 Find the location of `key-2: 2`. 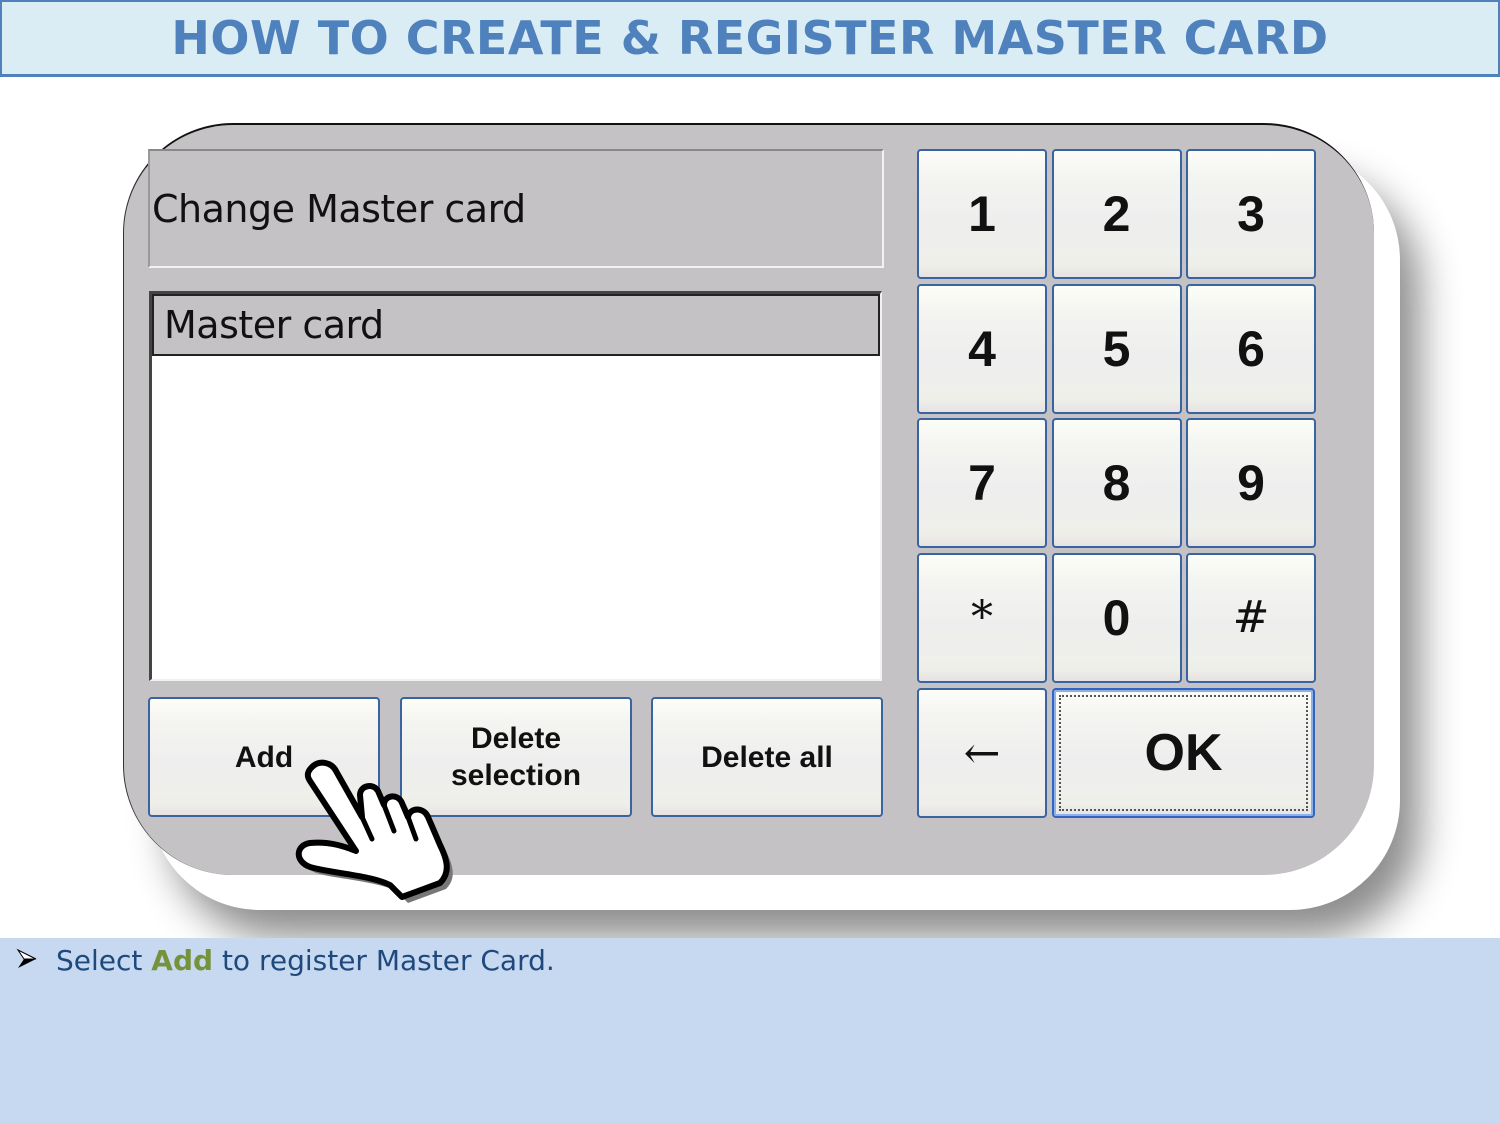

key-2: 2 is located at coordinates (1116, 214).